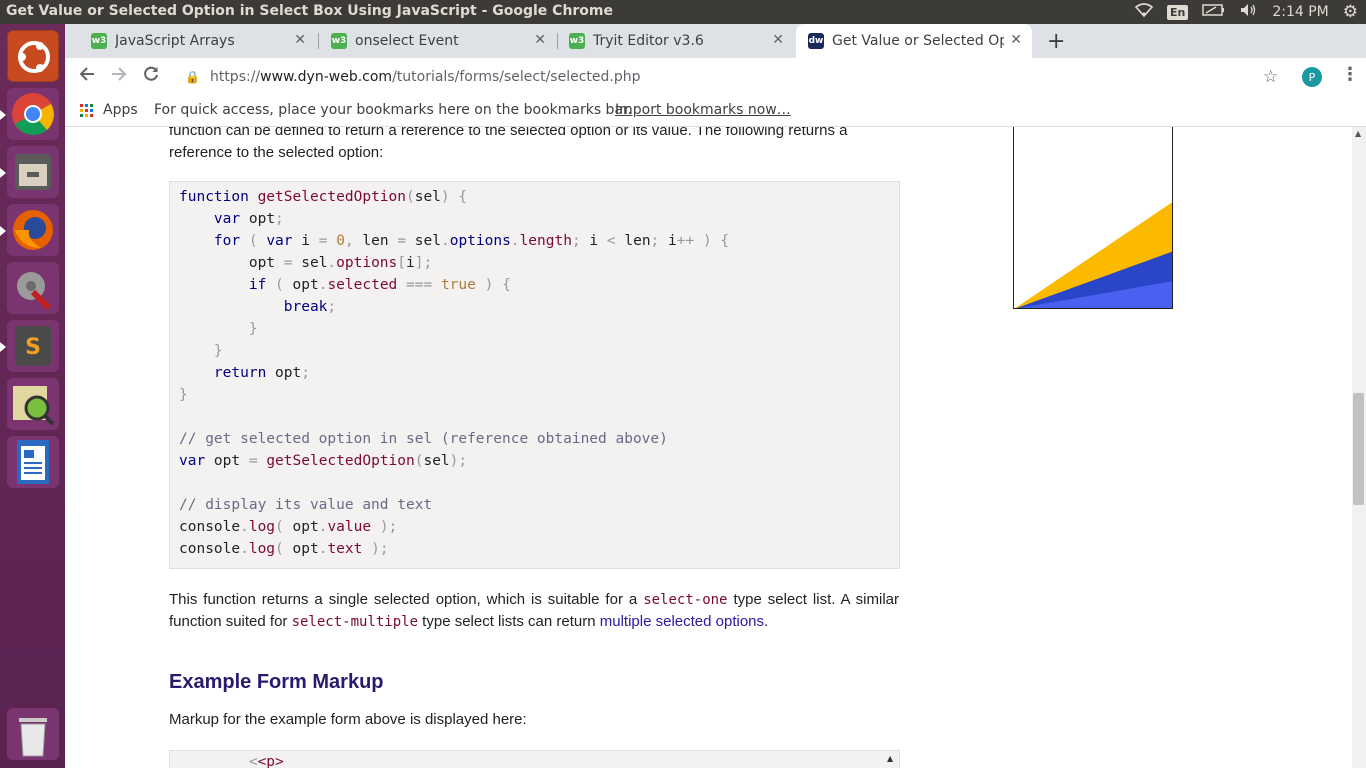 This screenshot has height=768, width=1366. What do you see at coordinates (1144, 12) in the screenshot?
I see `wifi-icon` at bounding box center [1144, 12].